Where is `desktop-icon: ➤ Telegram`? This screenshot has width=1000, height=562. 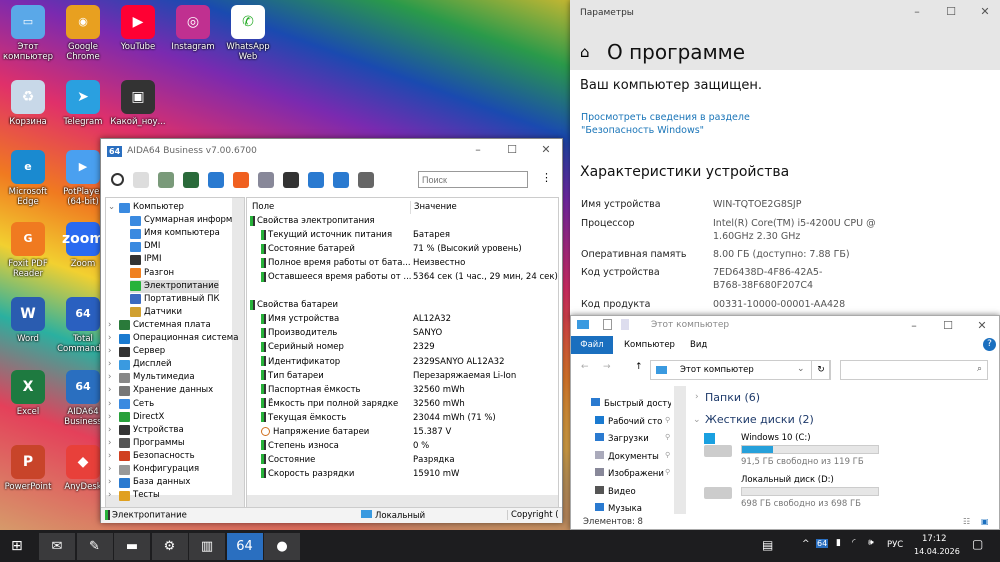
desktop-icon: ➤ Telegram is located at coordinates (83, 103).